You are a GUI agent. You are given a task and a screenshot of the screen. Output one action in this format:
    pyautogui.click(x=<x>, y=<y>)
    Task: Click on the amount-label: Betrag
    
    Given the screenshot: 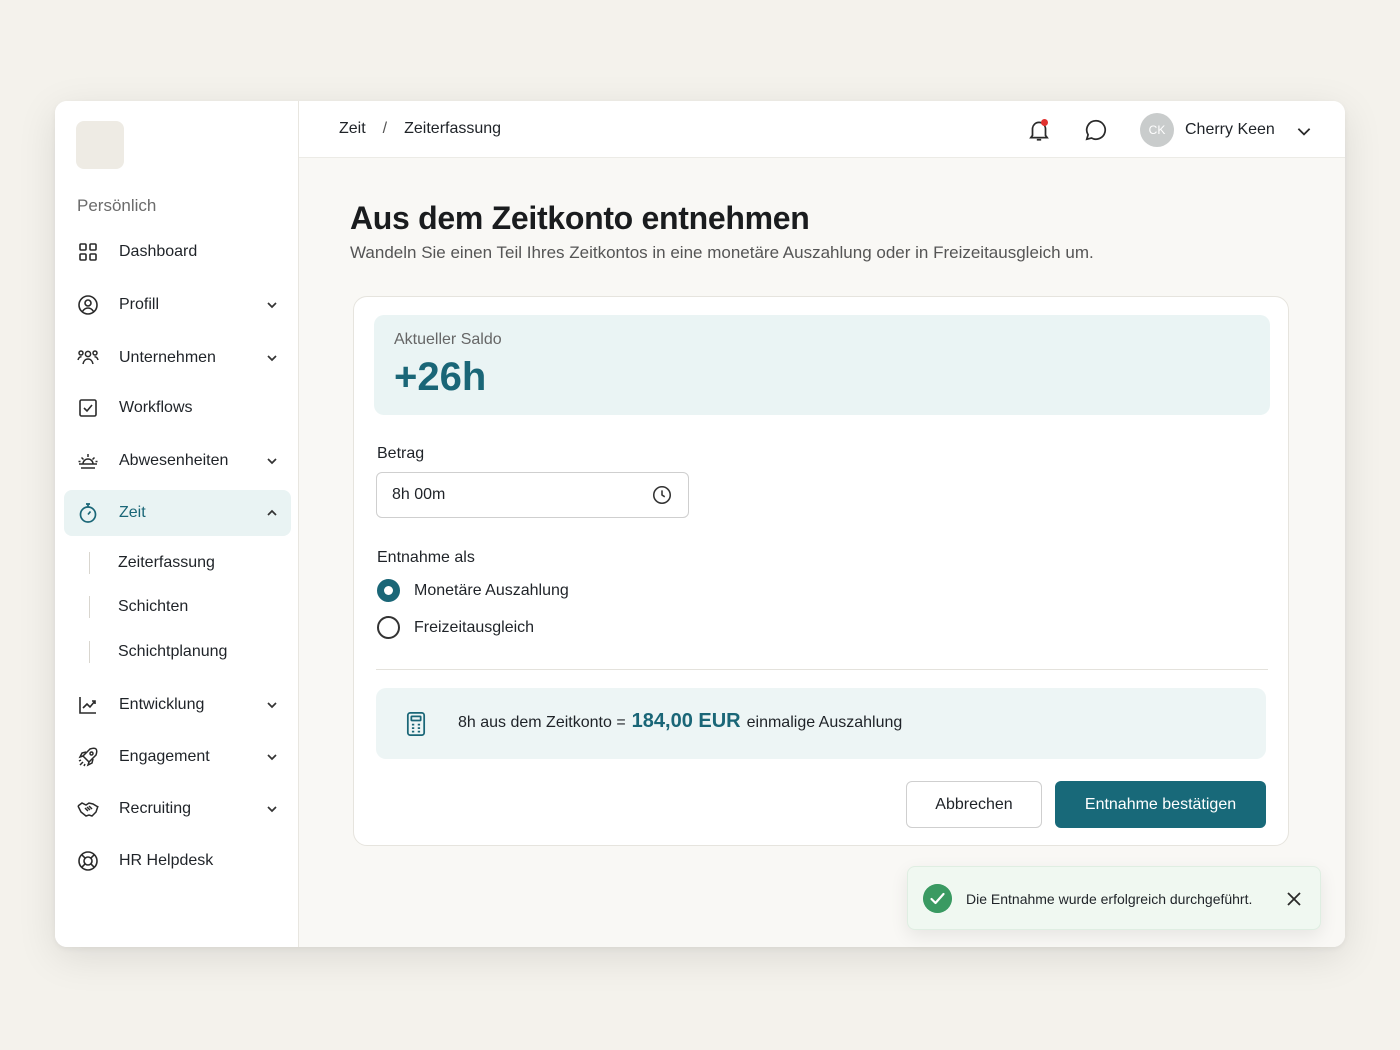 What is the action you would take?
    pyautogui.click(x=401, y=453)
    